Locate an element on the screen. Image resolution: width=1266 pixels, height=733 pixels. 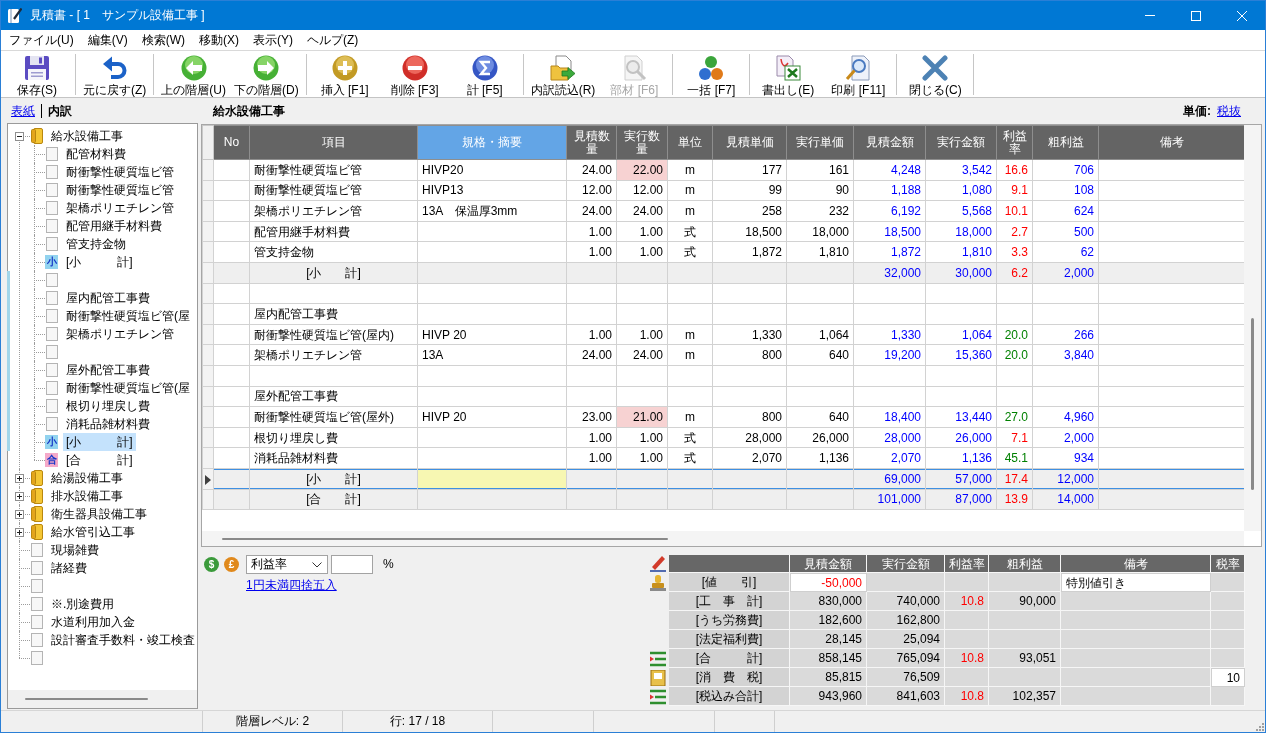
tree-item: 屋外配管工事費 is located at coordinates (108, 370).